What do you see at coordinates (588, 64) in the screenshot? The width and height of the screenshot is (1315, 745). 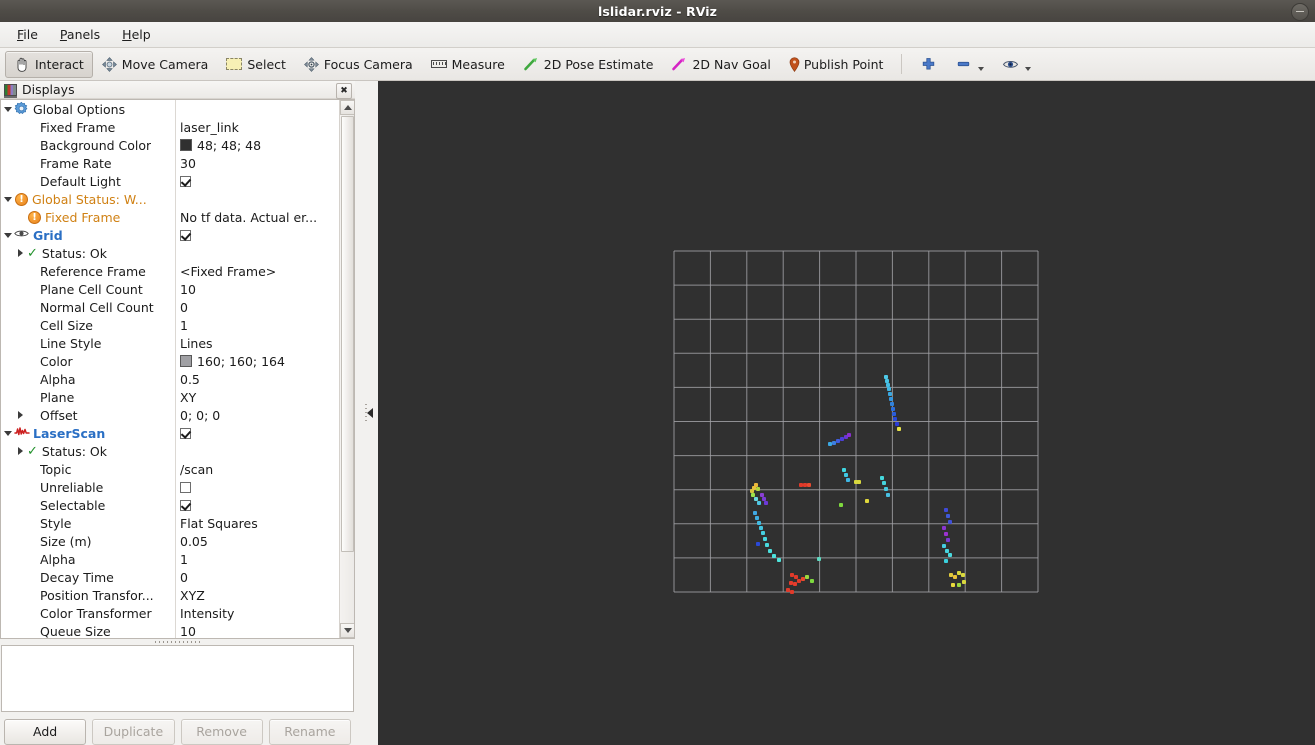 I see `tool-2d-pose-estimate: 2D Pose Estimate` at bounding box center [588, 64].